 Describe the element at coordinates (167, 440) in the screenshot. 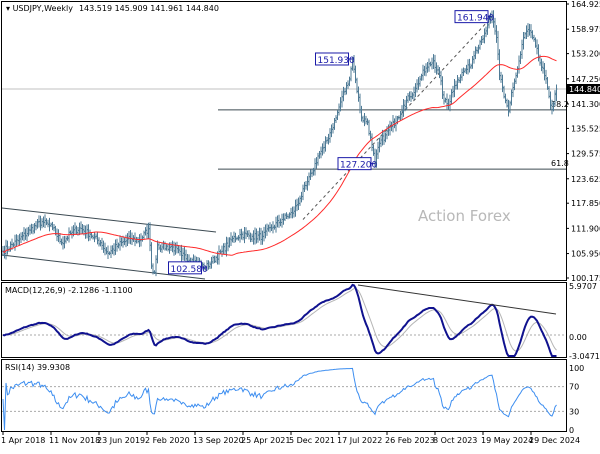

I see `date-tick-label: 2 Feb 2020` at that location.